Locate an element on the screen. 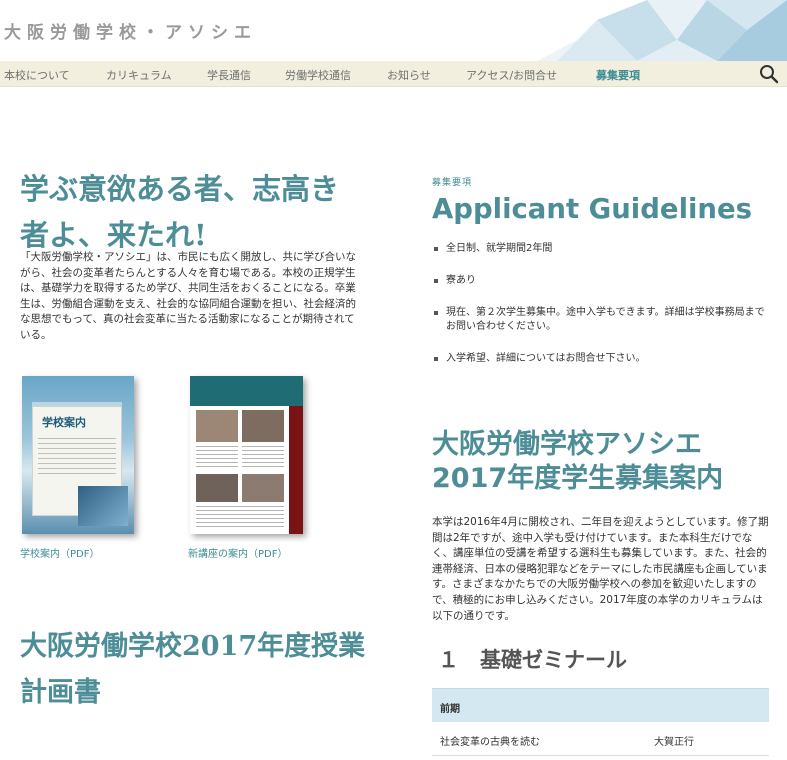  new-course-brochure-image is located at coordinates (246, 455).